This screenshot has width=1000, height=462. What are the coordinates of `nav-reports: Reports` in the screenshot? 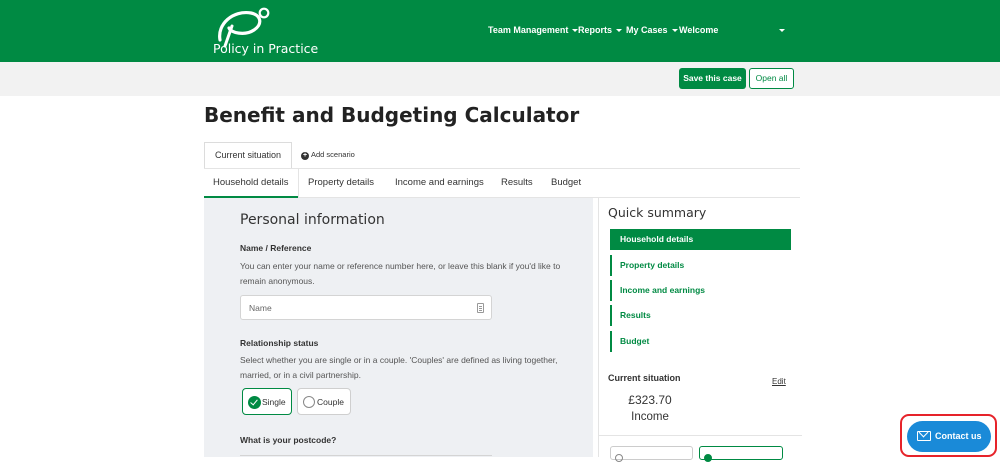 It's located at (600, 30).